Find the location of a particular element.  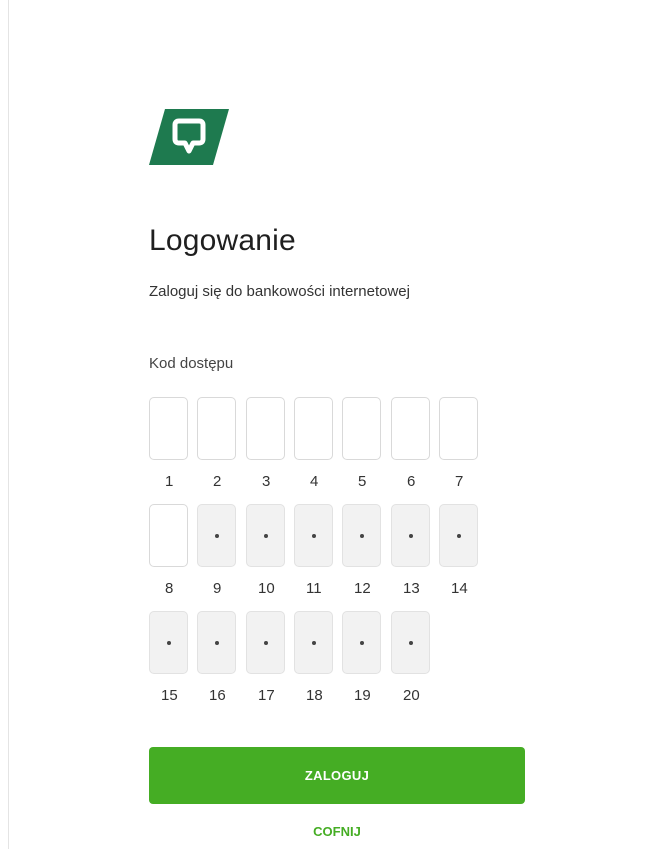

code-cell-index: 11 is located at coordinates (314, 588).